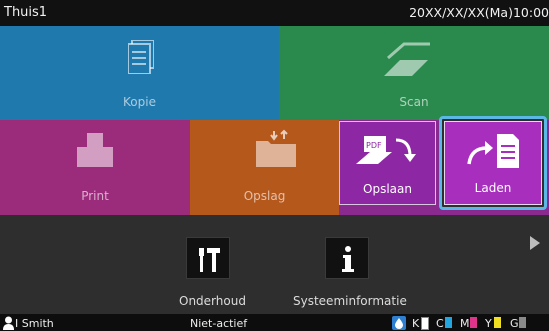 This screenshot has width=549, height=331. I want to click on opslag-tile: Opslag, so click(264, 167).